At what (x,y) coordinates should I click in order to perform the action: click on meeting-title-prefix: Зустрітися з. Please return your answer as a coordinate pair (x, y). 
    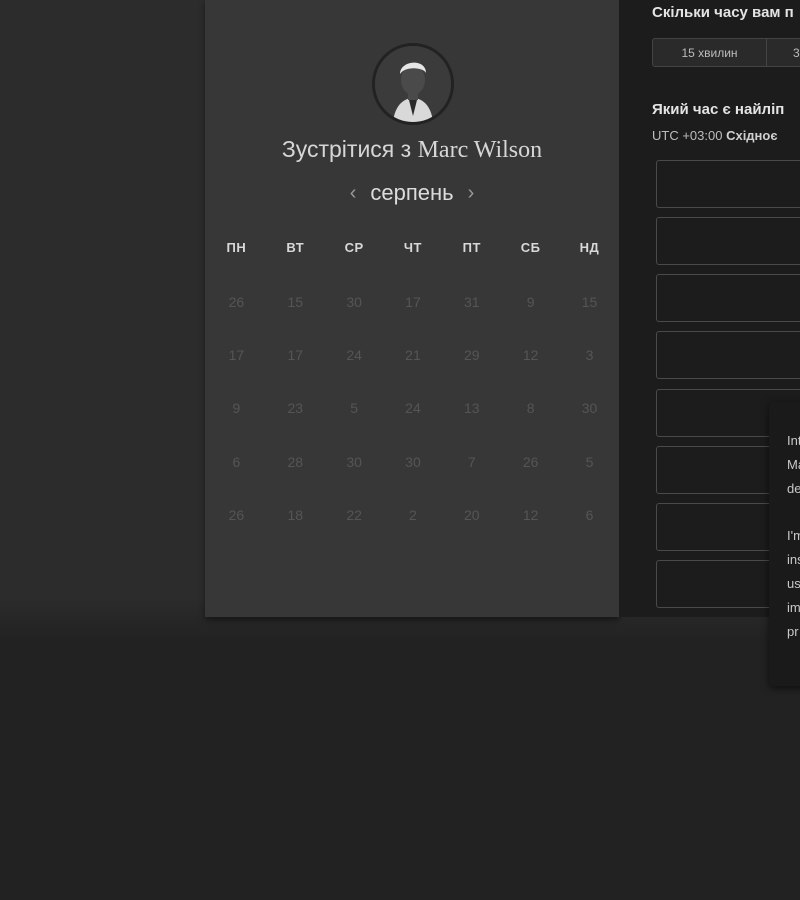
    Looking at the image, I should click on (346, 149).